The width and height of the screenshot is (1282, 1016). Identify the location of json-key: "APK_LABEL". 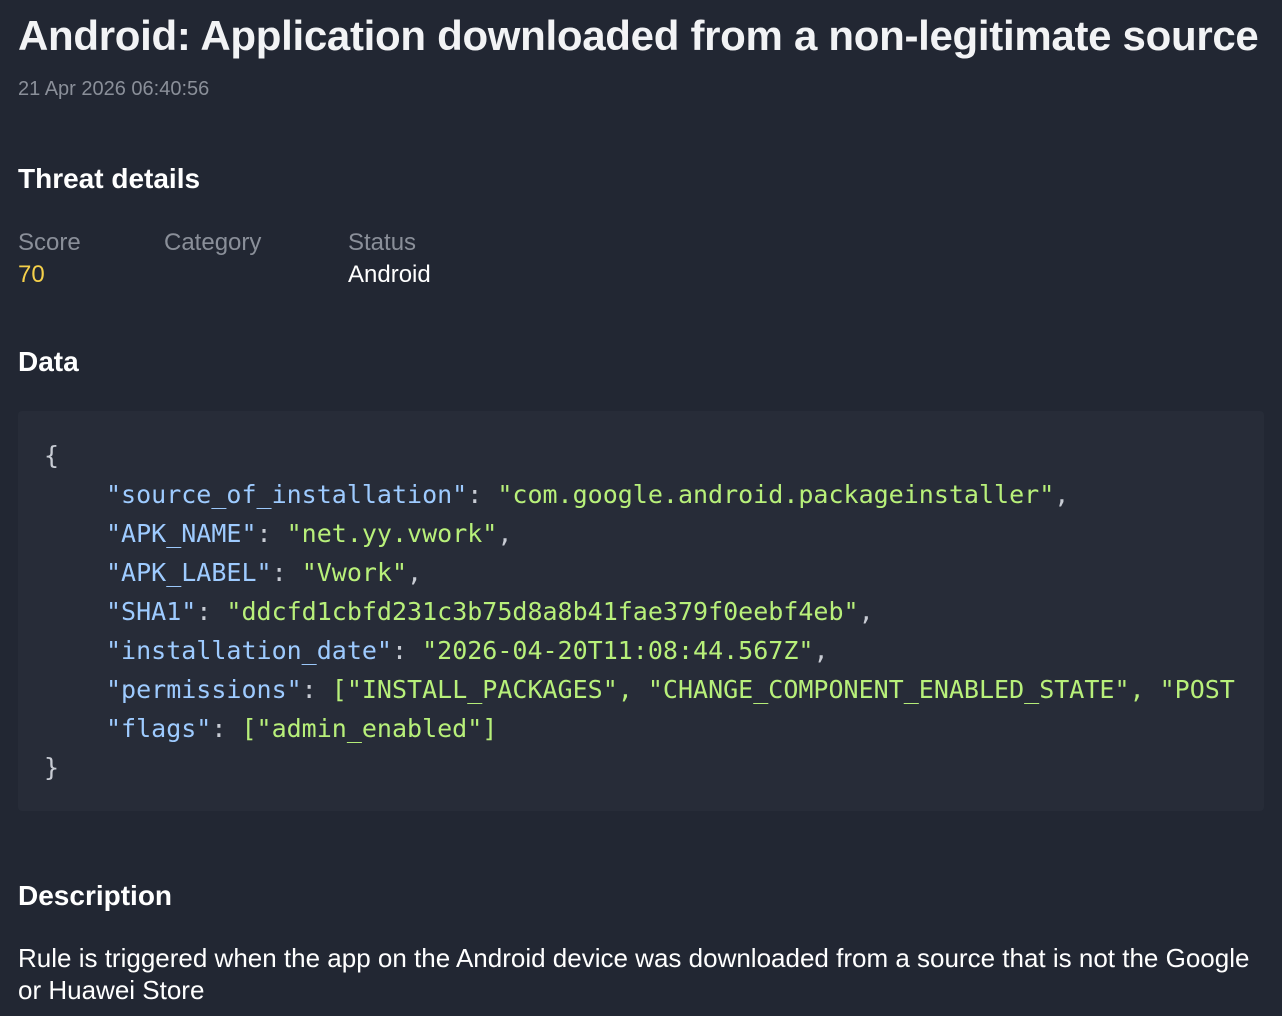
(189, 572).